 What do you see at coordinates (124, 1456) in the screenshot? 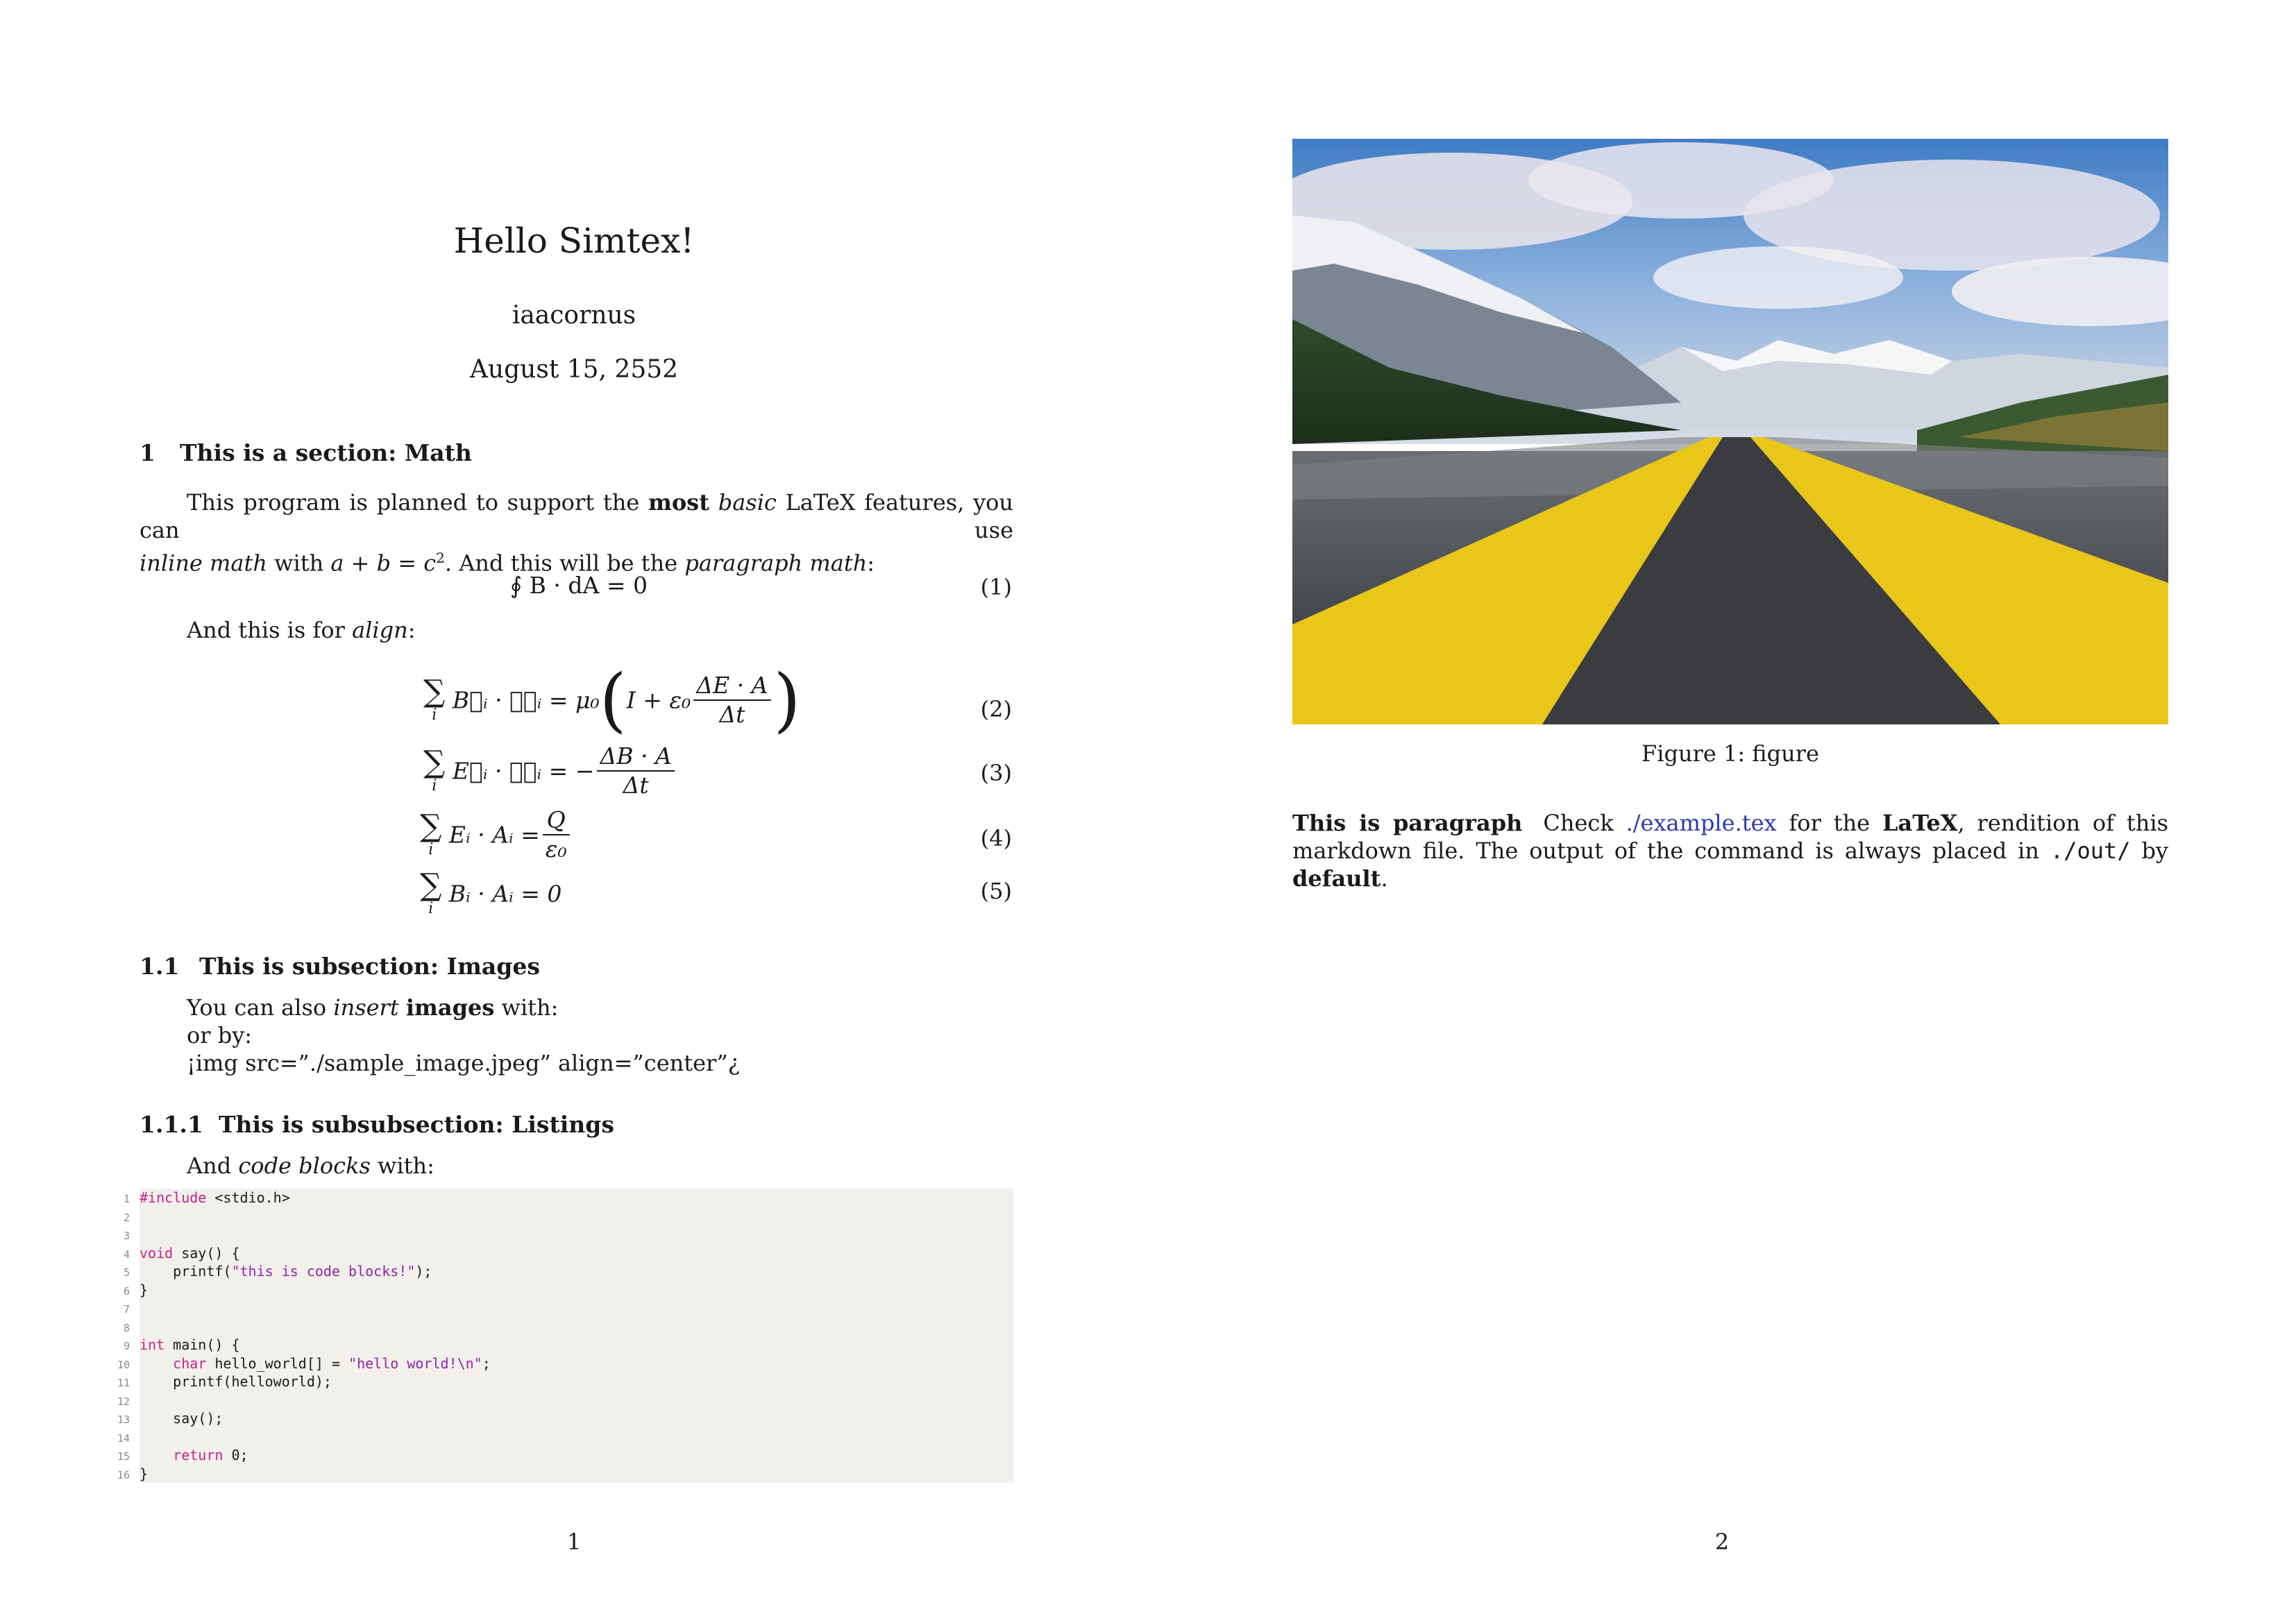
I see `code-line-number: 15` at bounding box center [124, 1456].